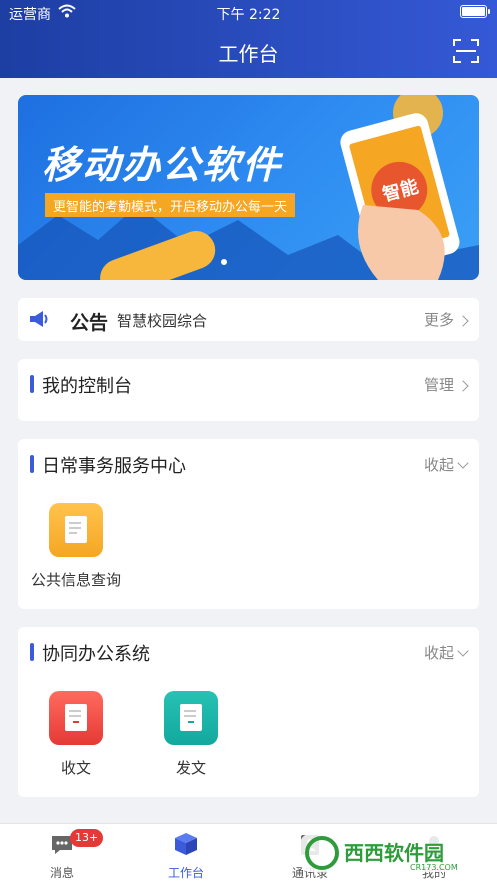  What do you see at coordinates (162, 165) in the screenshot?
I see `banner-title: 移动办公软件` at bounding box center [162, 165].